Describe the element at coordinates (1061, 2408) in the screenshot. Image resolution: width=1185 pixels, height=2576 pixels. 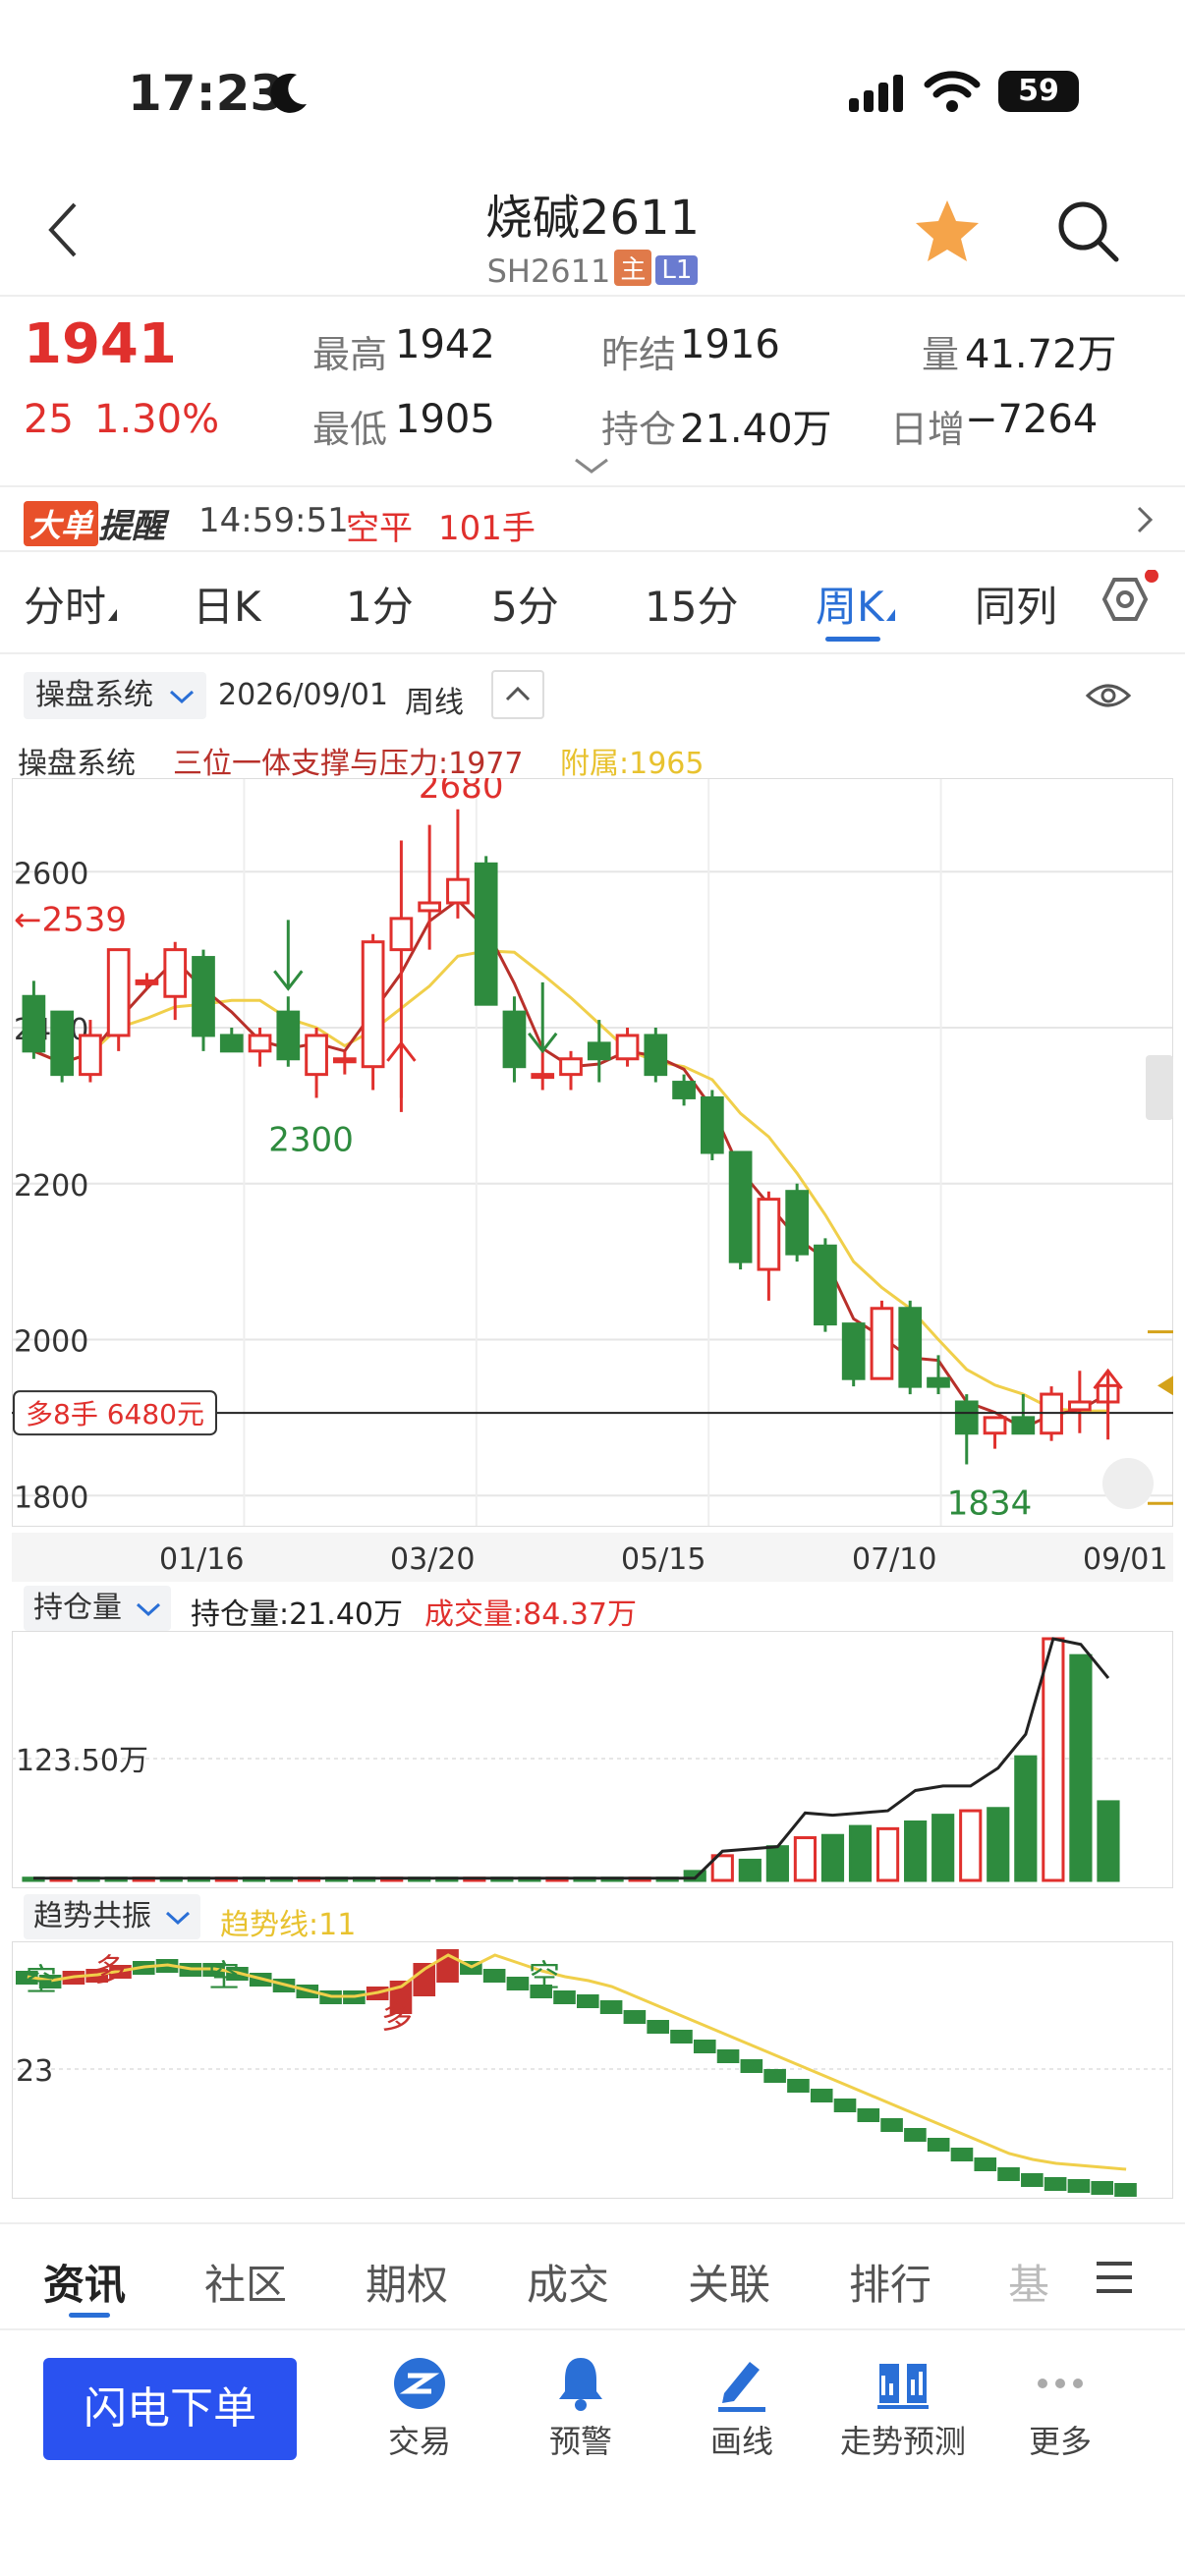
I see `more-button: 更多` at that location.